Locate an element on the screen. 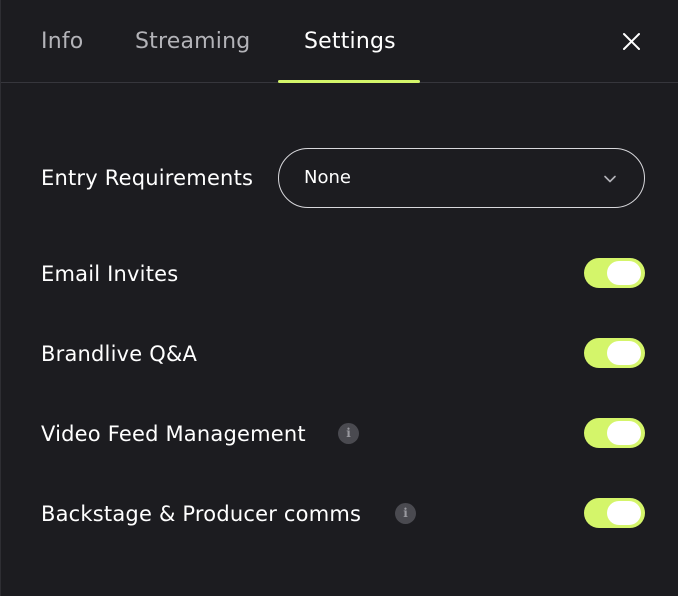 Image resolution: width=678 pixels, height=596 pixels. brandlive-qa-label: Brandlive Q&A is located at coordinates (119, 354).